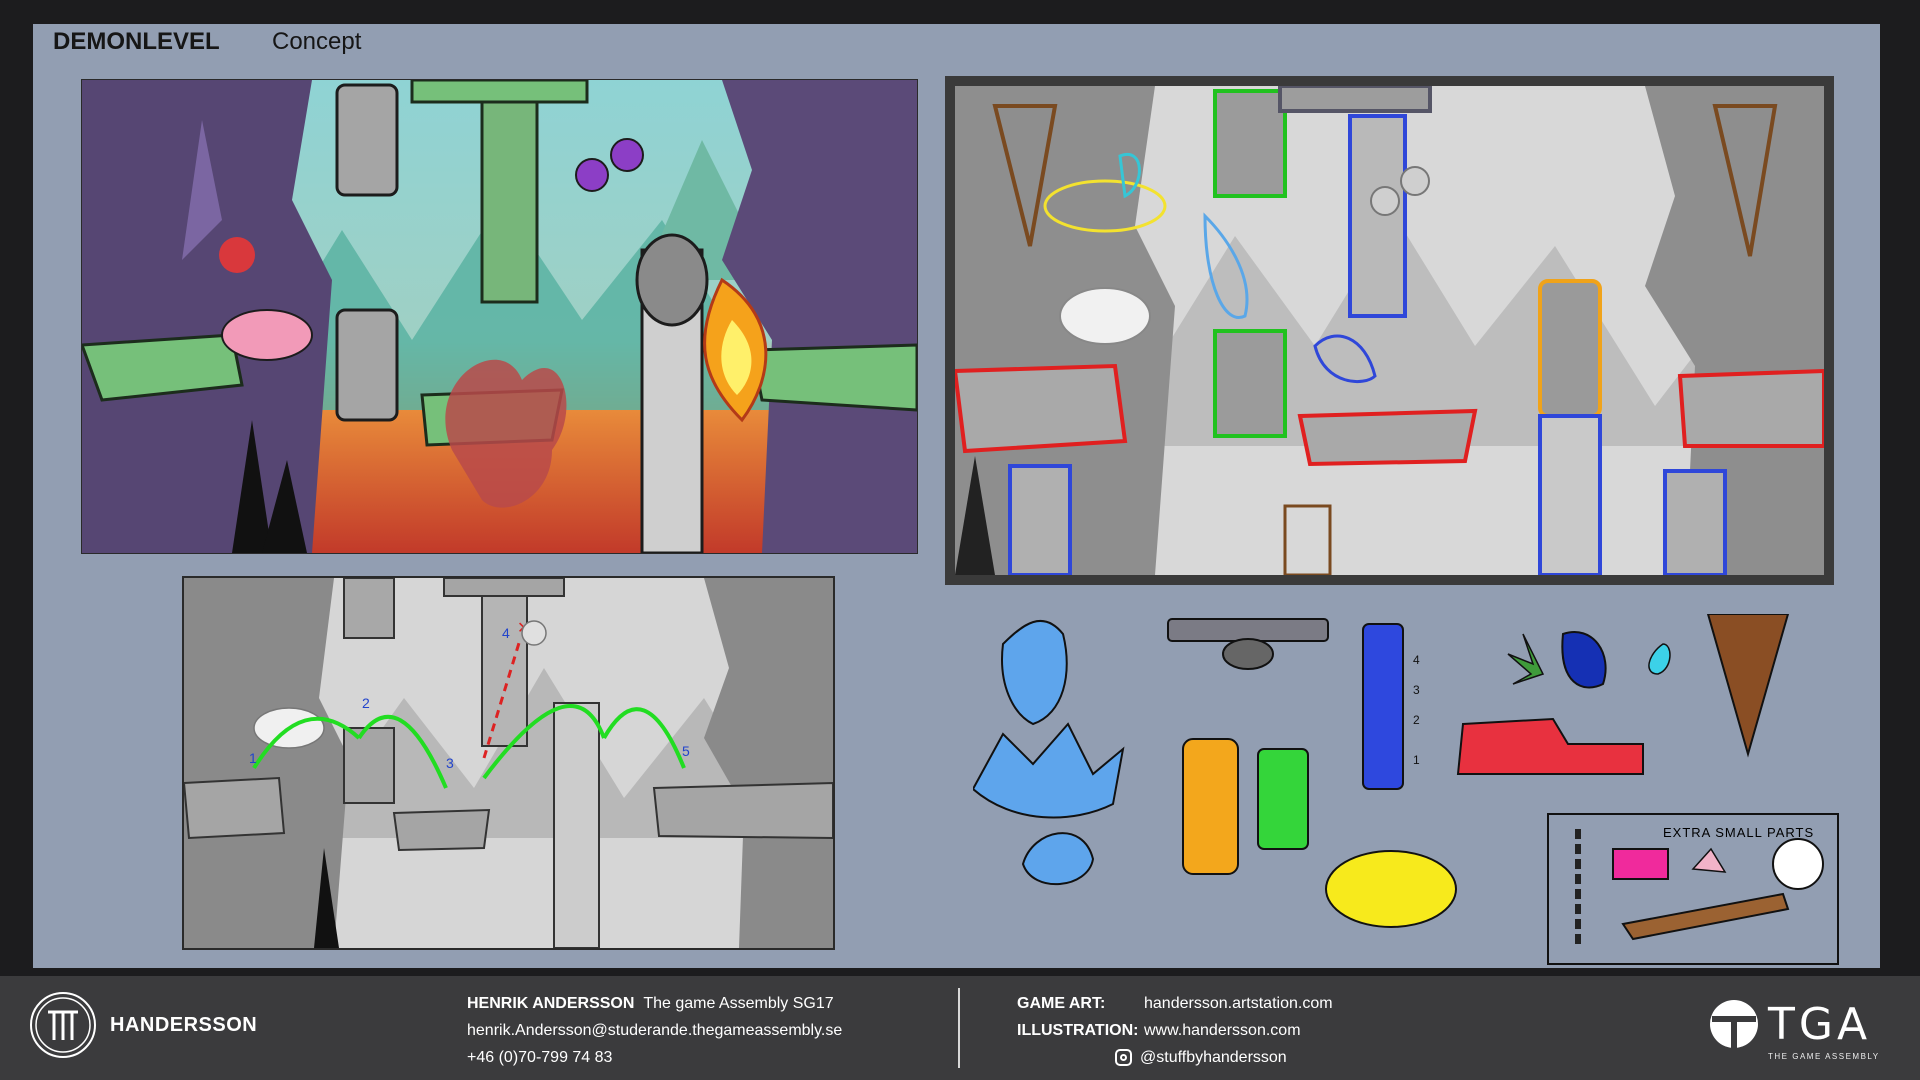  I want to click on jump-marker-5: 5, so click(686, 751).